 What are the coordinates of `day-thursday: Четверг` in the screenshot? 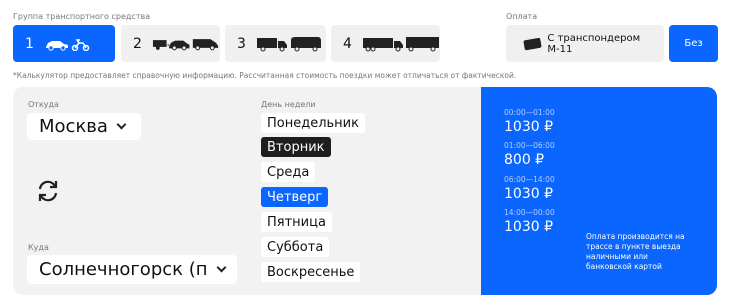 It's located at (295, 197).